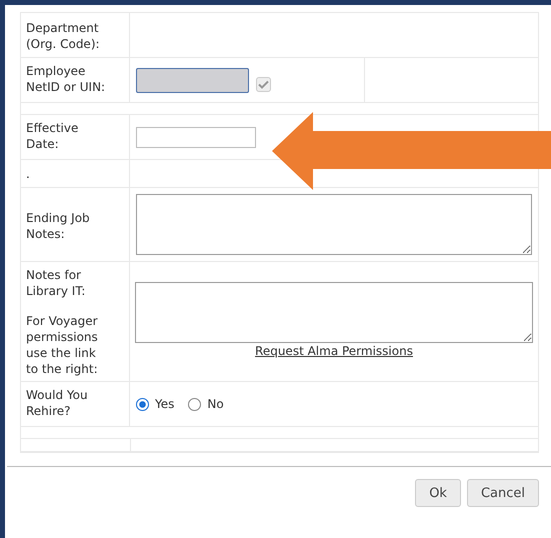 The height and width of the screenshot is (538, 551). Describe the element at coordinates (263, 84) in the screenshot. I see `checkbox` at that location.